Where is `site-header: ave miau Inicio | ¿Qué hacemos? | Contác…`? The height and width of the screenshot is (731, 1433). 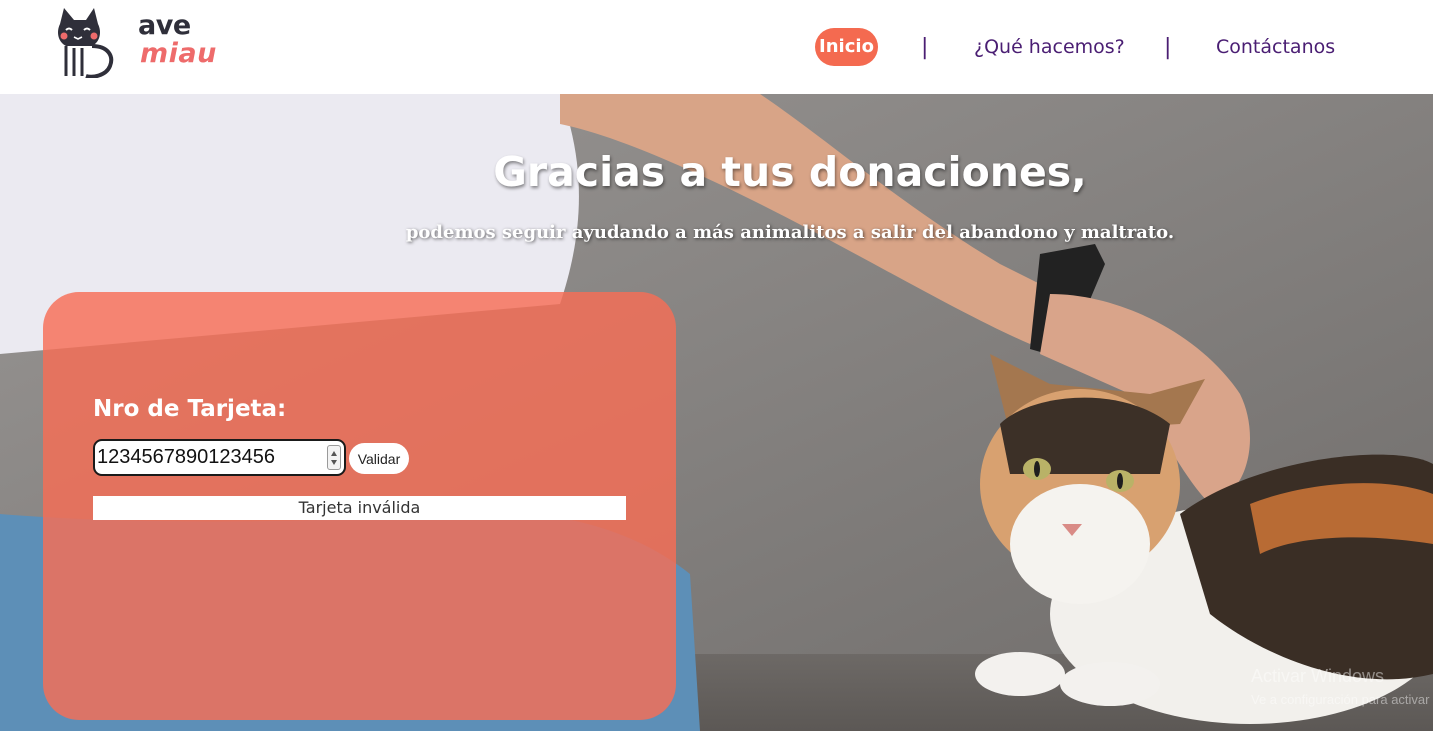
site-header: ave miau Inicio | ¿Qué hacemos? | Contác… is located at coordinates (716, 47).